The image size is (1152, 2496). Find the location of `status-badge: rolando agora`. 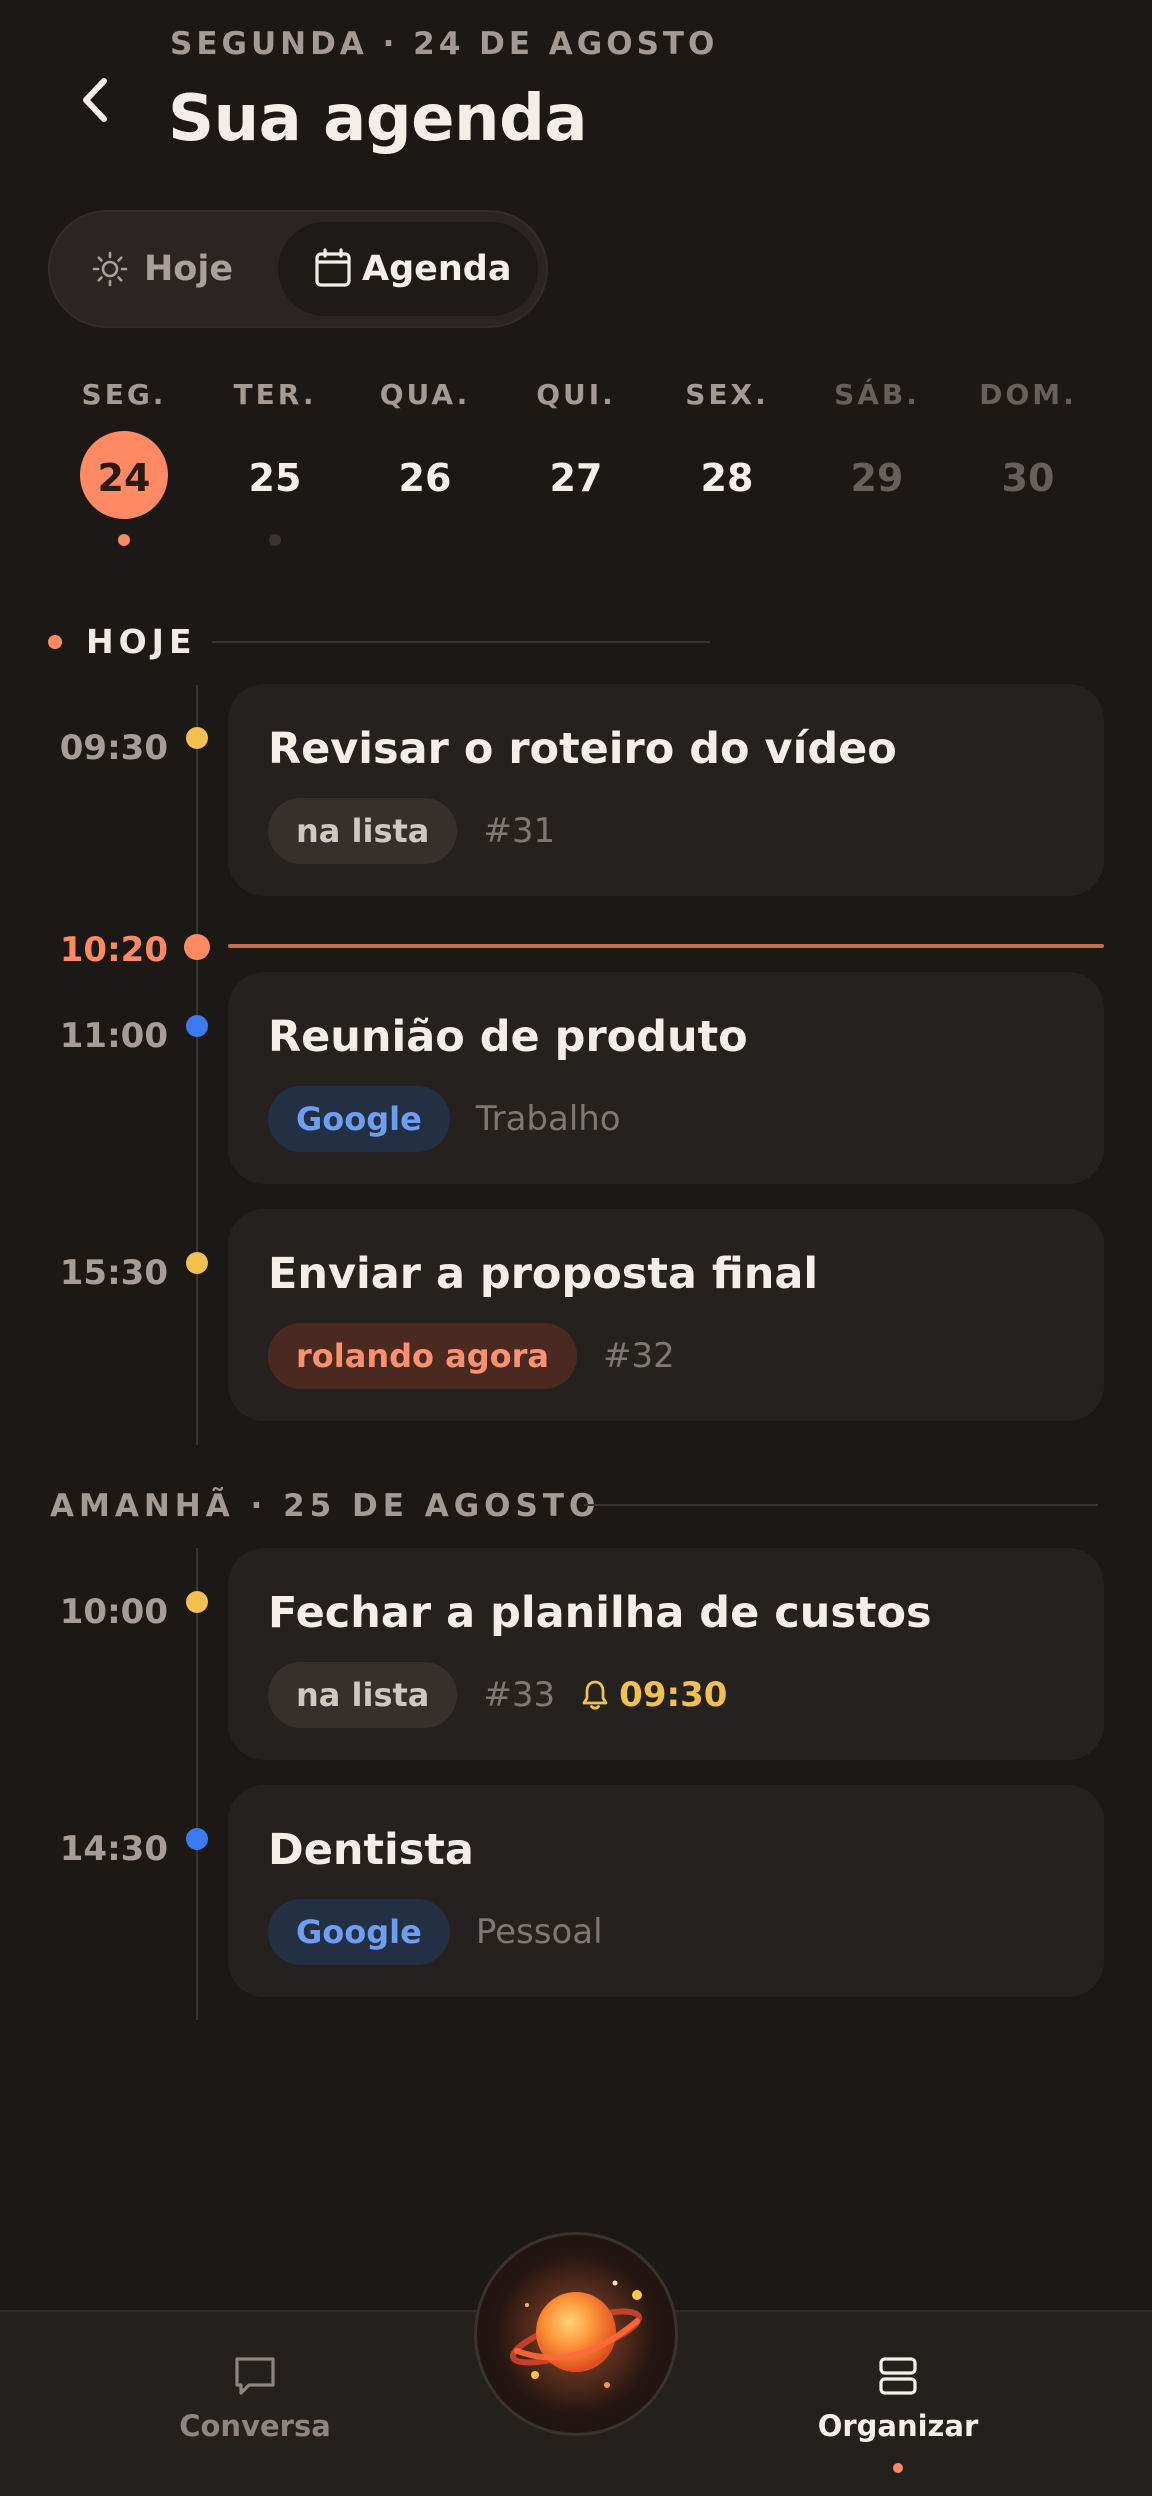

status-badge: rolando agora is located at coordinates (422, 1356).